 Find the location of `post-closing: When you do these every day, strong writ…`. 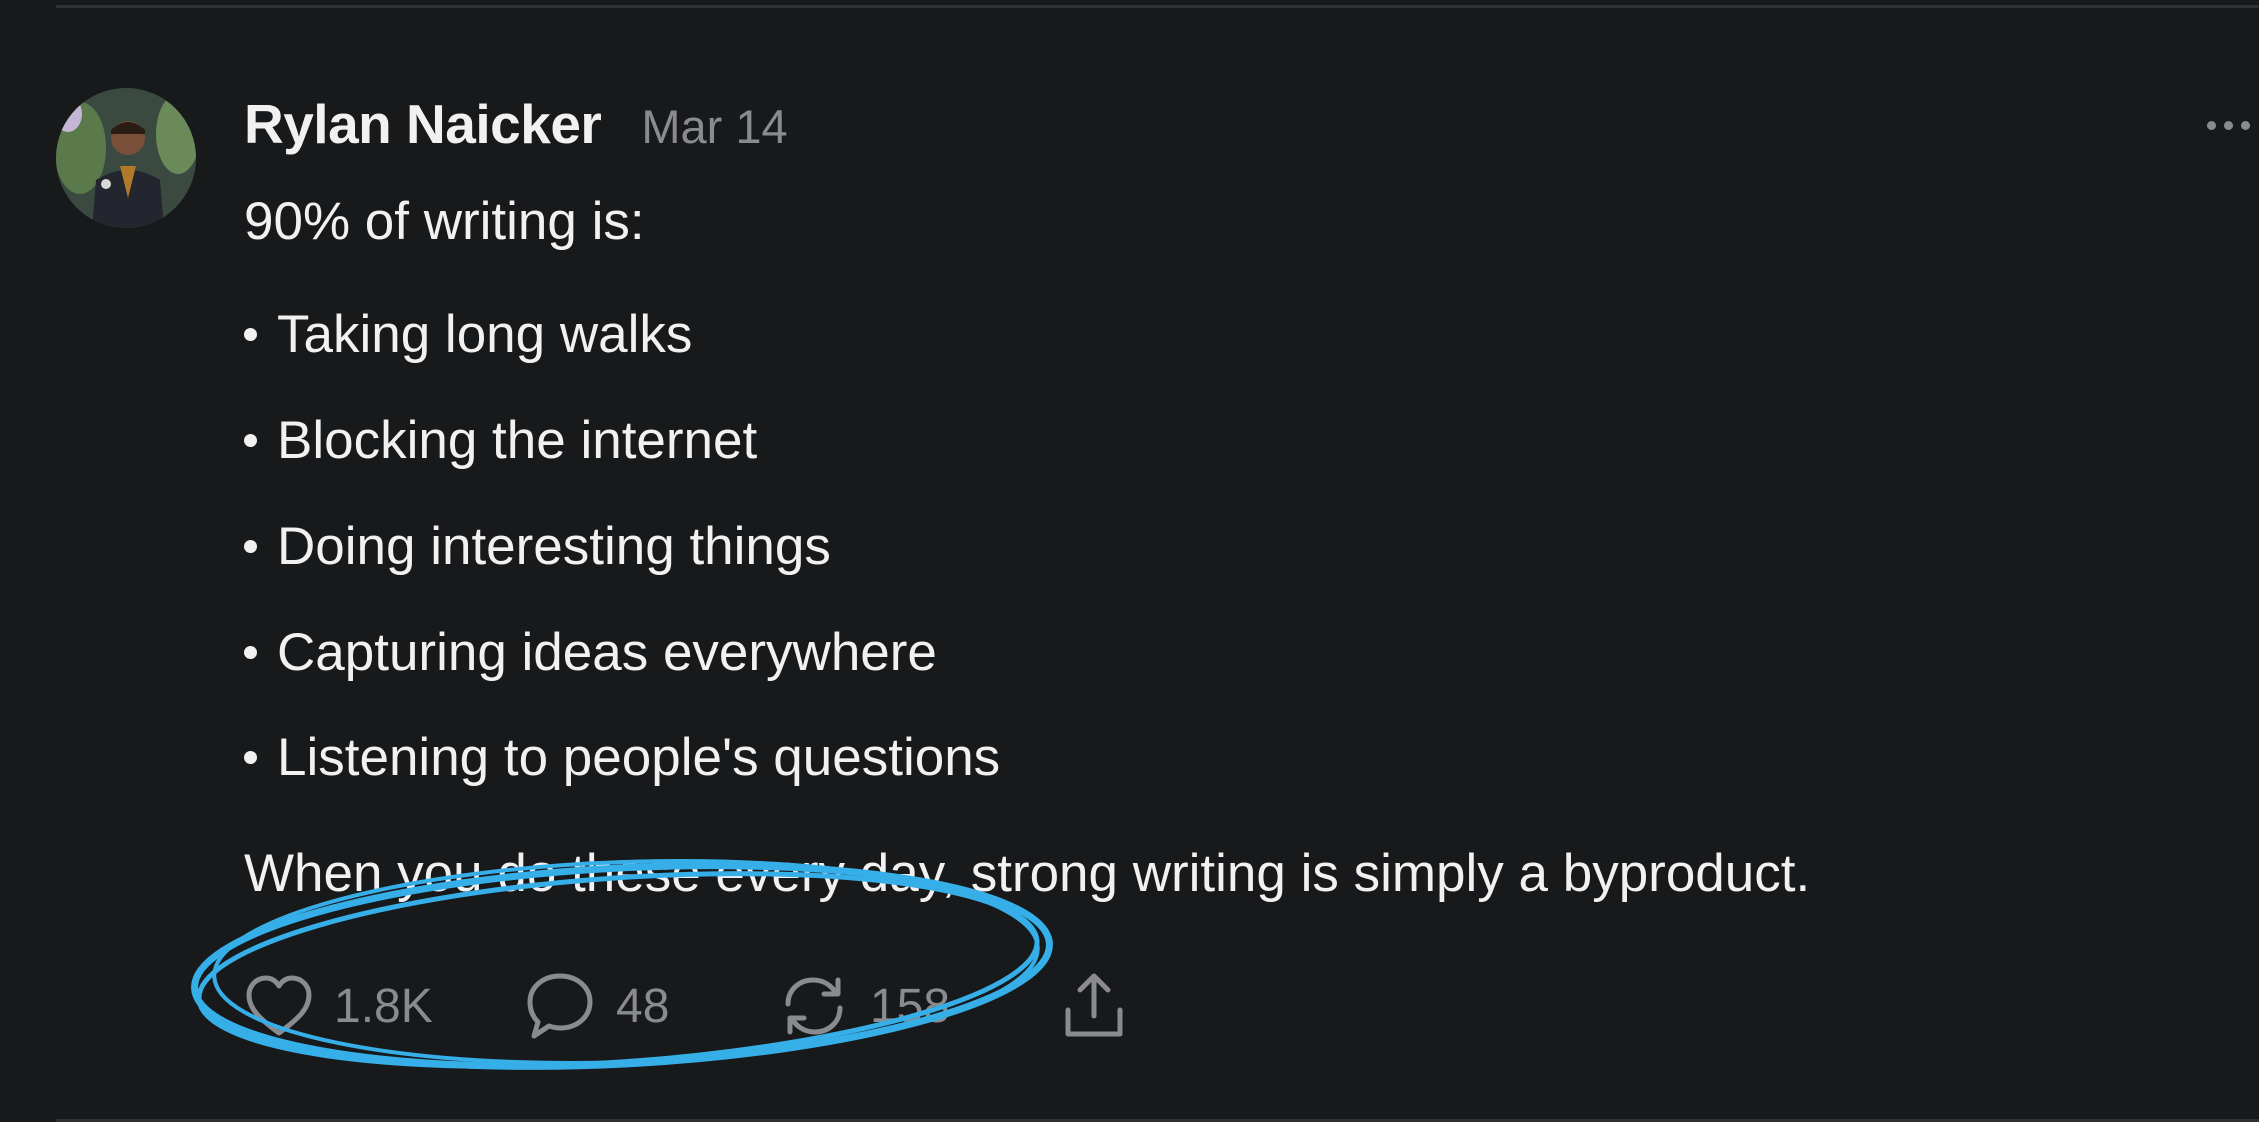

post-closing: When you do these every day, strong writ… is located at coordinates (1027, 873).